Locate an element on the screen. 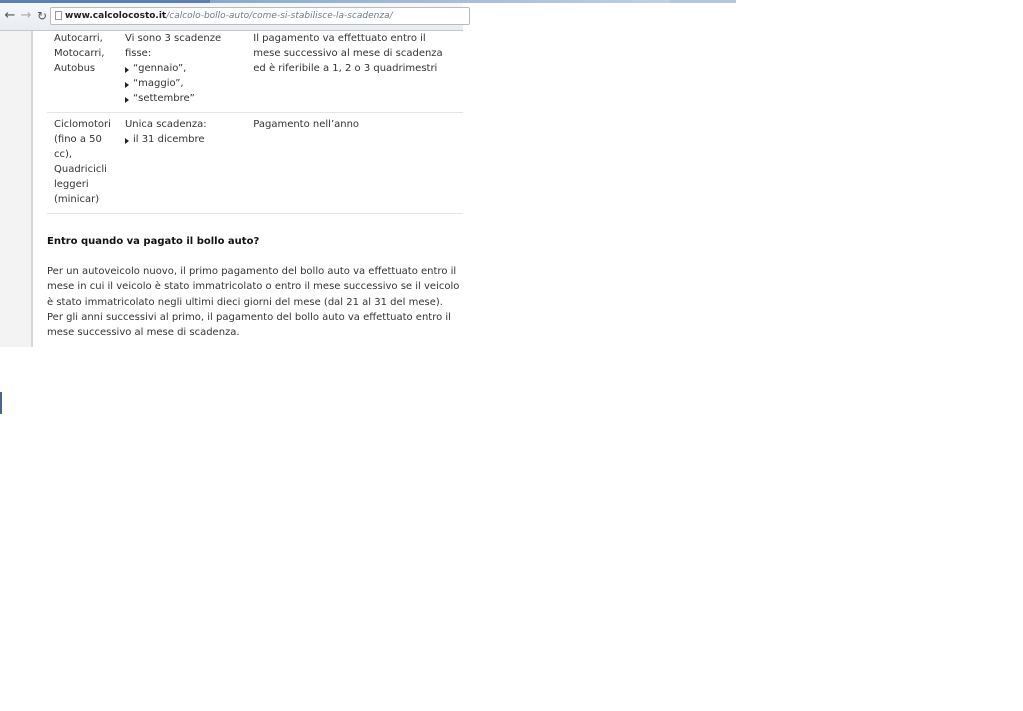  vehicle-line: Quadricicli is located at coordinates (80, 169).